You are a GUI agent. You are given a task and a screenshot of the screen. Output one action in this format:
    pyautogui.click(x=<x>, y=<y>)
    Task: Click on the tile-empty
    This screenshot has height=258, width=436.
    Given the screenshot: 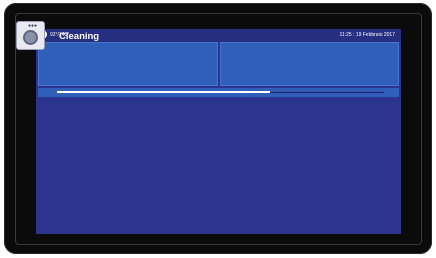 What is the action you would take?
    pyautogui.click(x=309, y=64)
    